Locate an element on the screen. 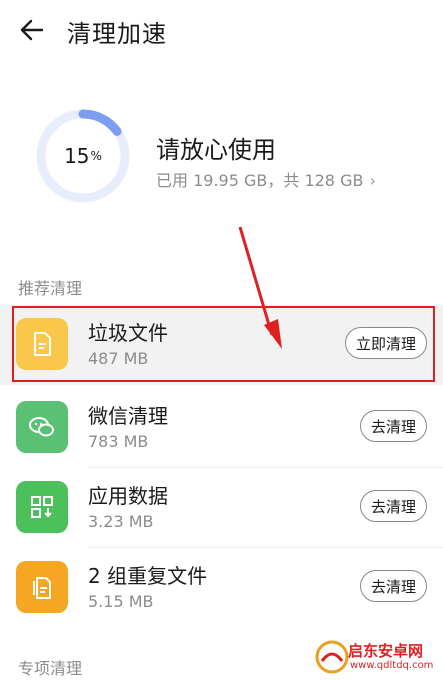  storage-percent-value: 15 is located at coordinates (77, 156).